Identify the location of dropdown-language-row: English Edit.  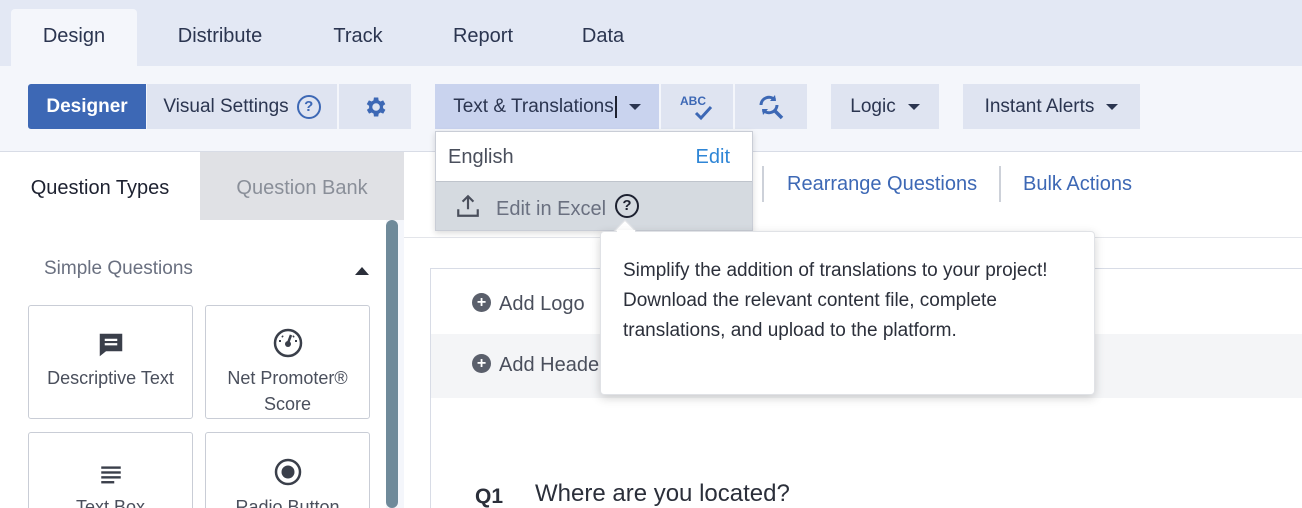
(594, 156).